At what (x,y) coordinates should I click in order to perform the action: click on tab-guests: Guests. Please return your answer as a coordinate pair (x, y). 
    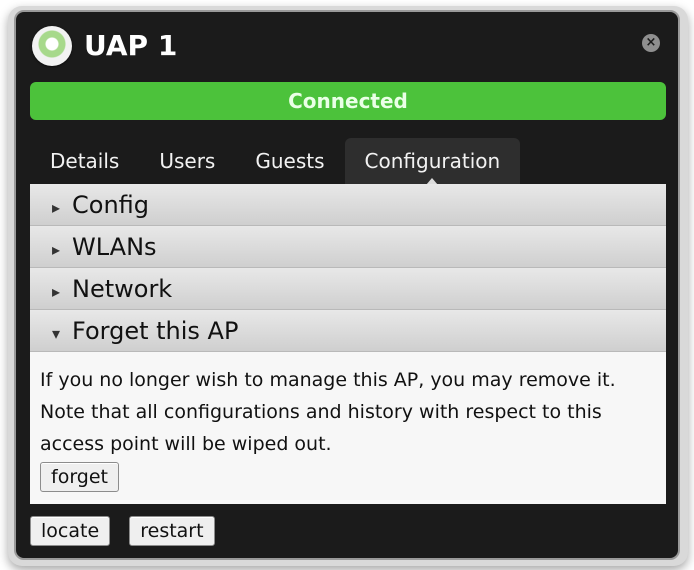
    Looking at the image, I should click on (289, 161).